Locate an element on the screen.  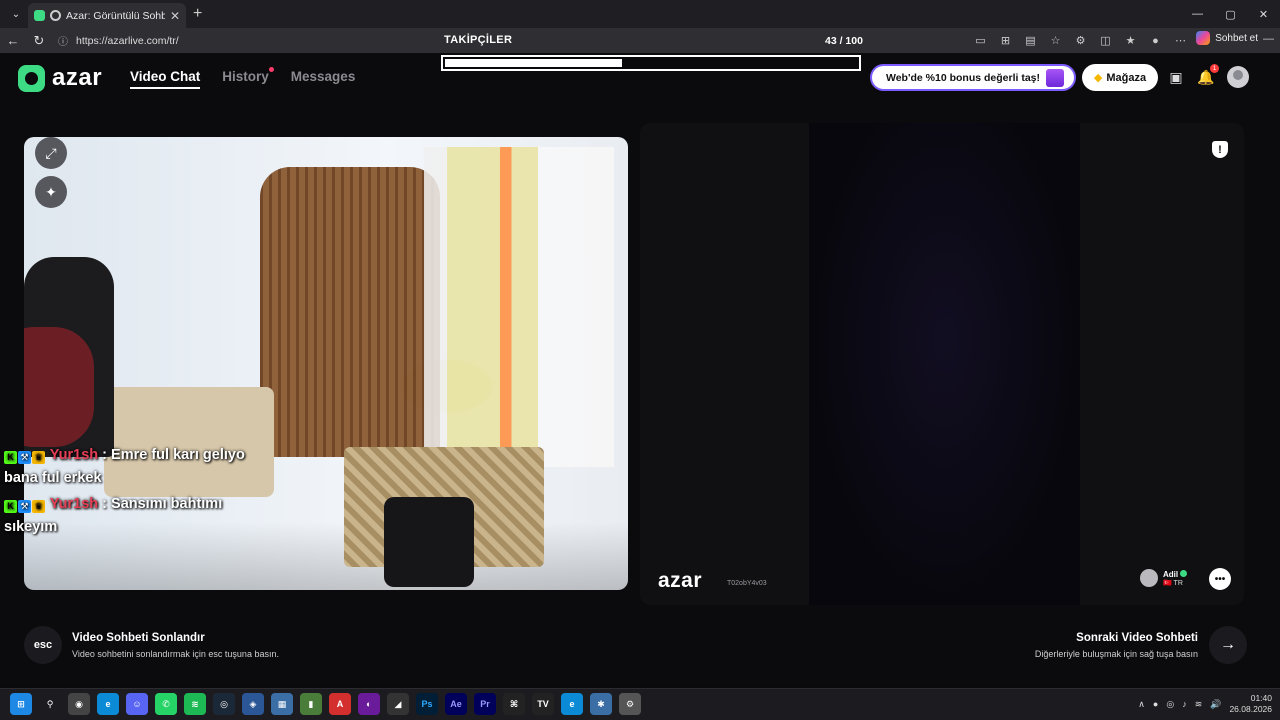
reading-view-icon: ▤ is located at coordinates (1030, 40).